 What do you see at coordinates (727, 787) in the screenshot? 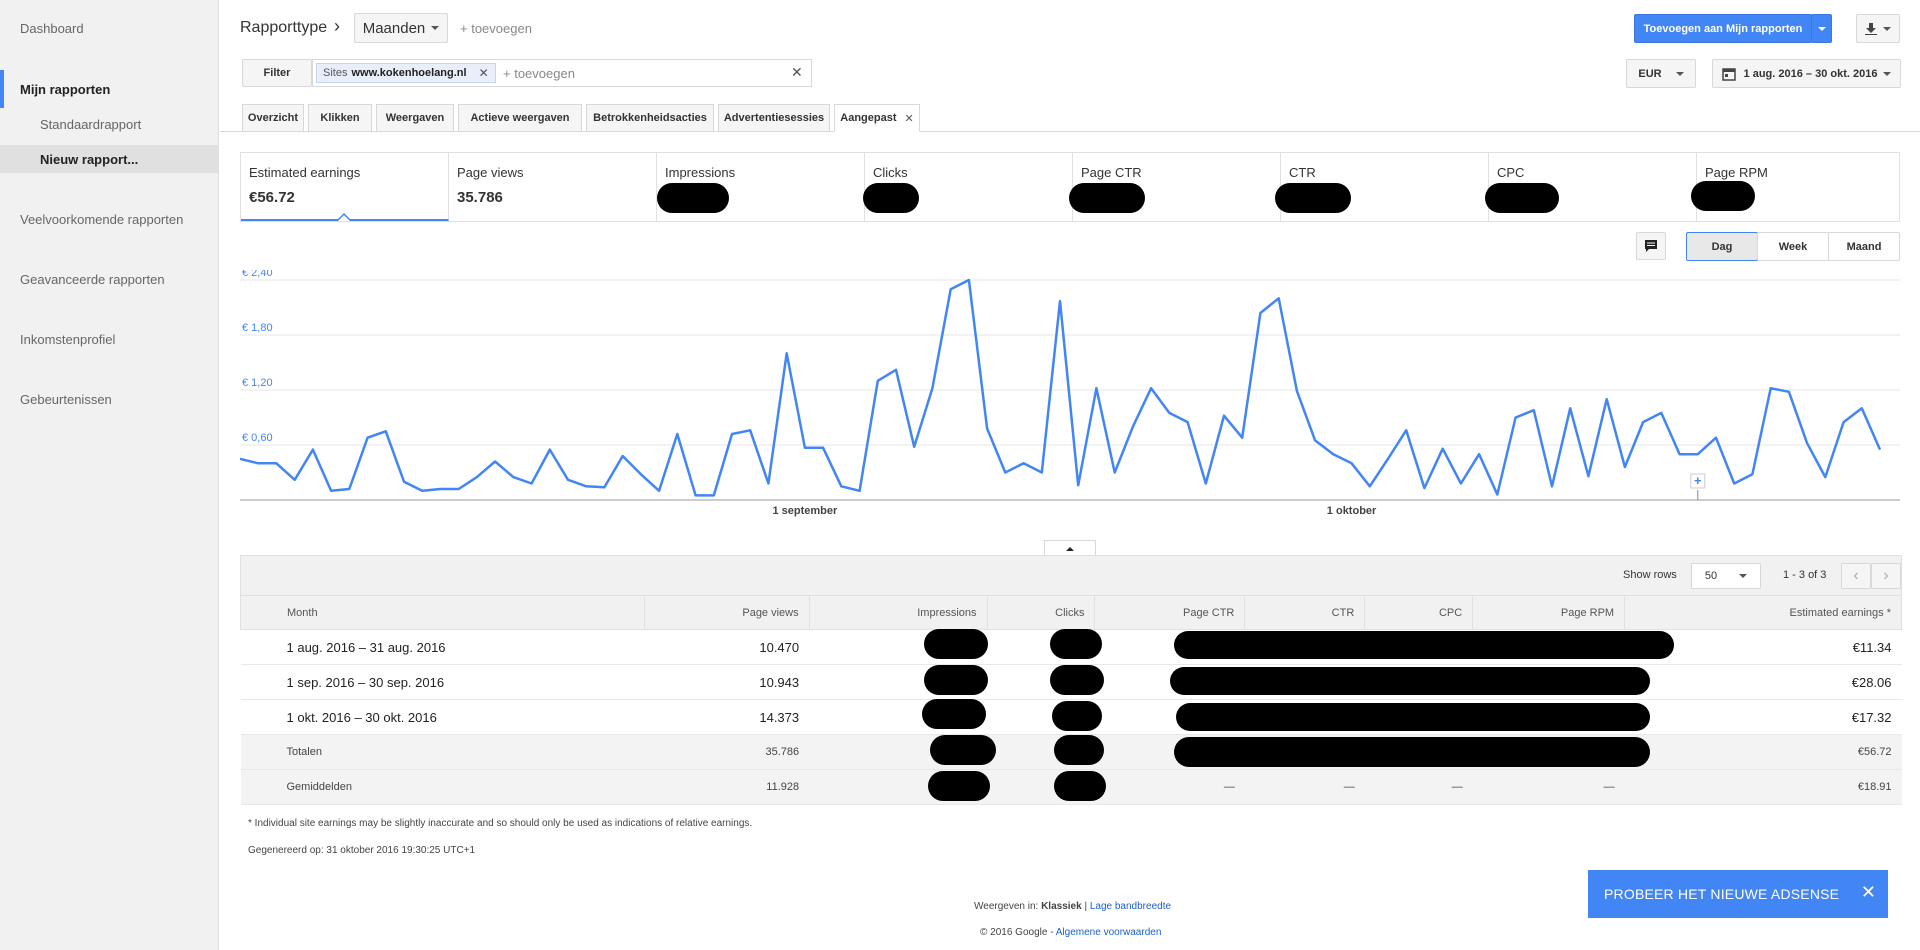
I see `averages-page-views: 11.928` at bounding box center [727, 787].